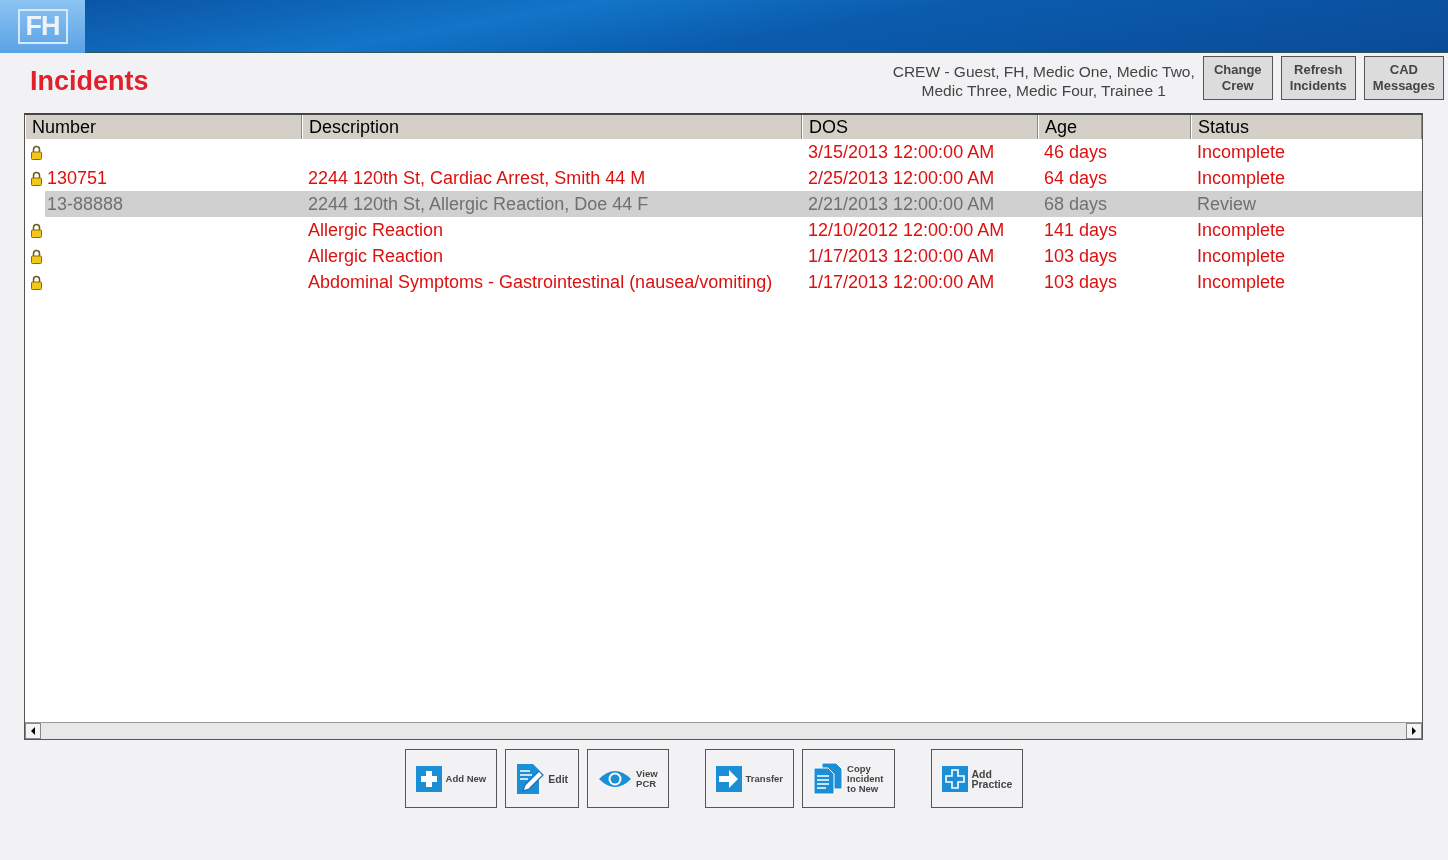 This screenshot has width=1448, height=860. Describe the element at coordinates (977, 778) in the screenshot. I see `action-button: Add Practice` at that location.